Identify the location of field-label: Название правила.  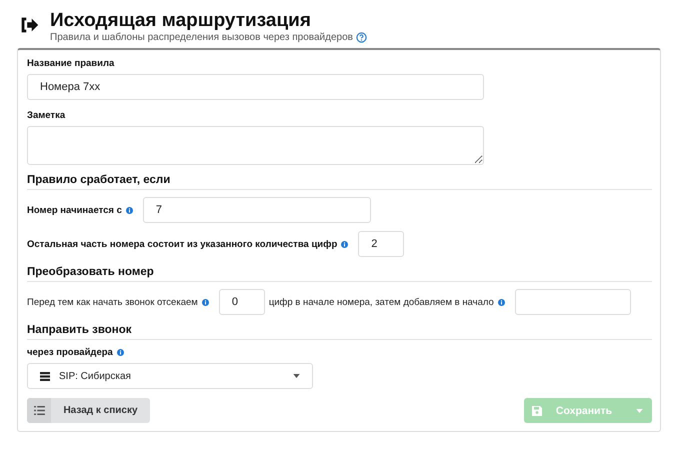
(71, 63).